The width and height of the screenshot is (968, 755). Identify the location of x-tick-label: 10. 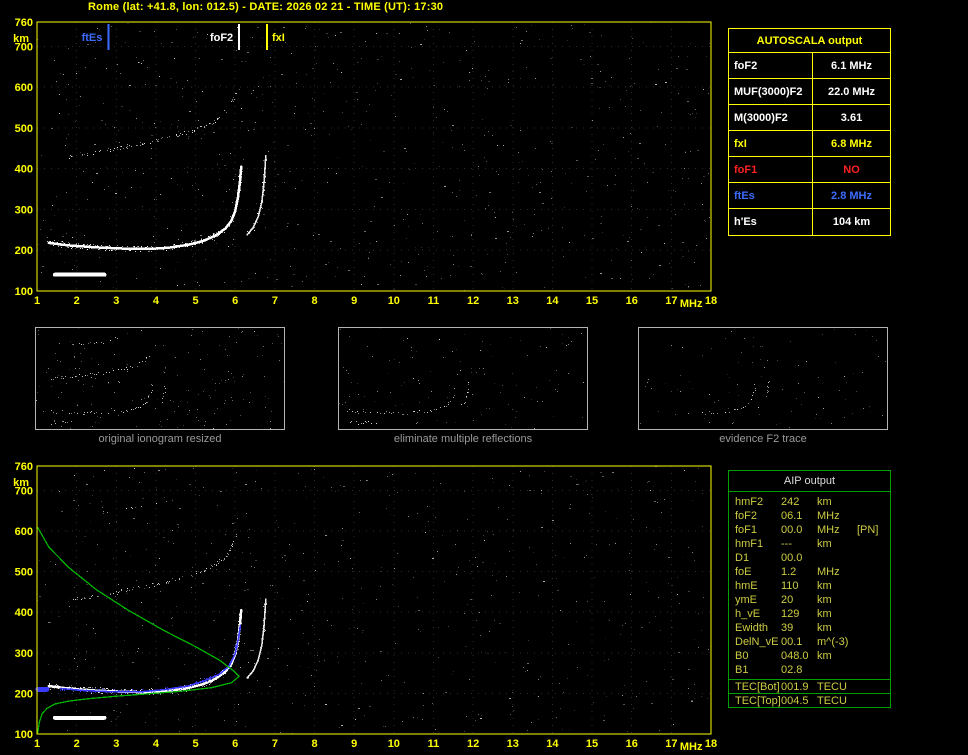
(394, 744).